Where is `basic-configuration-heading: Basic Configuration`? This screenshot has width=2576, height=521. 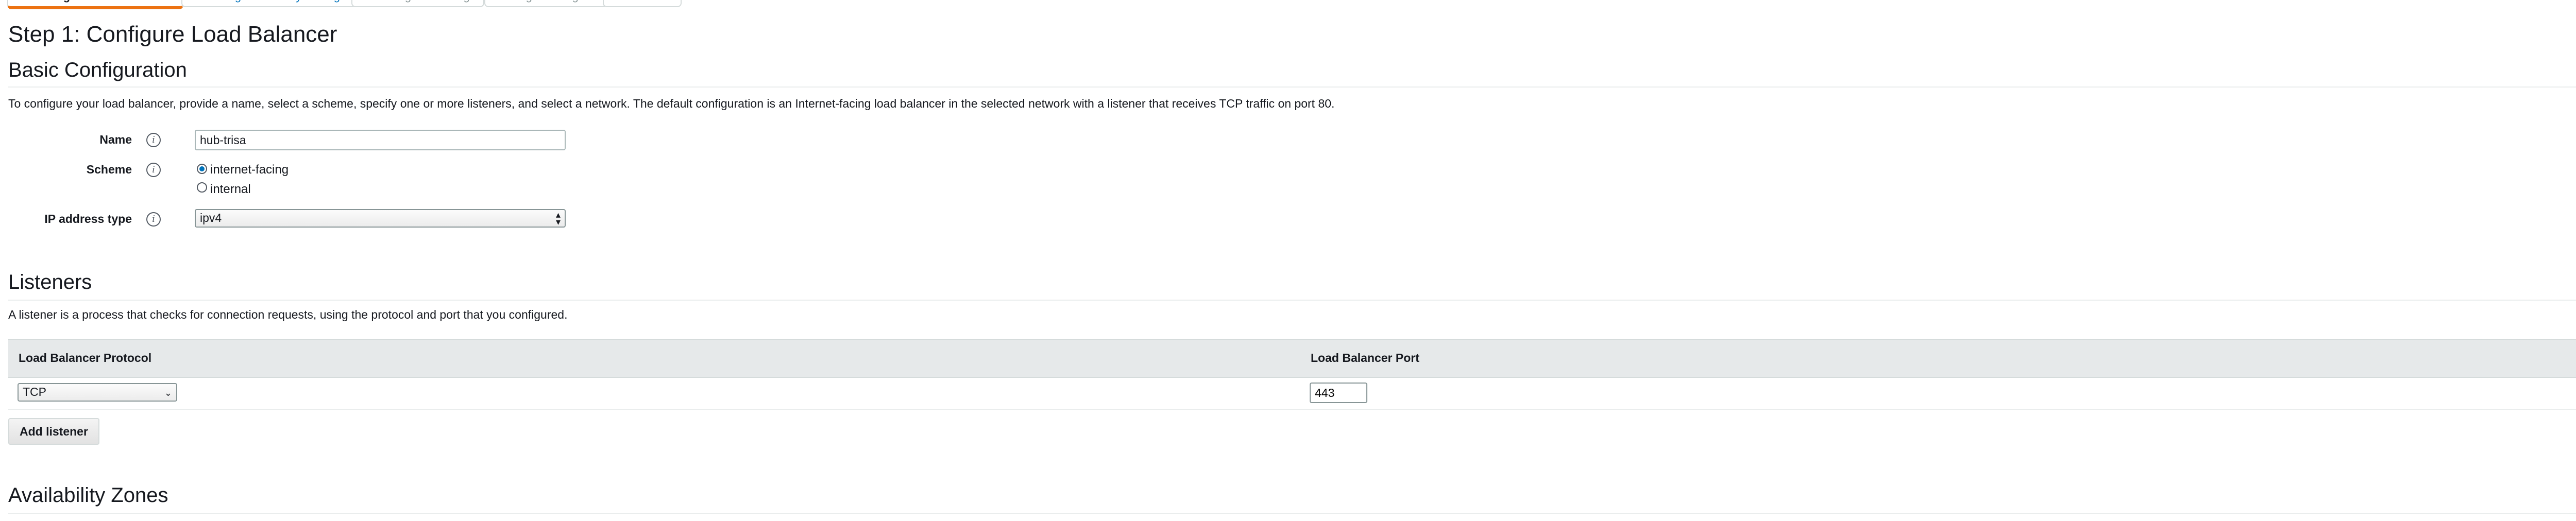 basic-configuration-heading: Basic Configuration is located at coordinates (97, 70).